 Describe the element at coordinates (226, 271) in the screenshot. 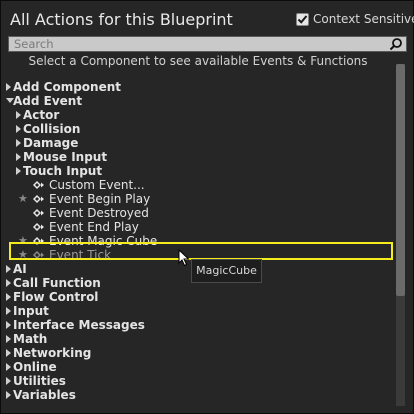

I see `tooltip: MagicCube` at that location.